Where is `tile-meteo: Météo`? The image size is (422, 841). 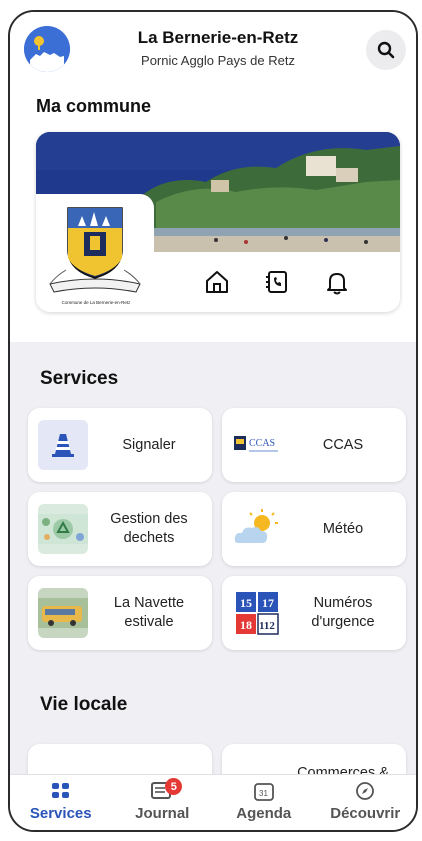 tile-meteo: Météo is located at coordinates (314, 529).